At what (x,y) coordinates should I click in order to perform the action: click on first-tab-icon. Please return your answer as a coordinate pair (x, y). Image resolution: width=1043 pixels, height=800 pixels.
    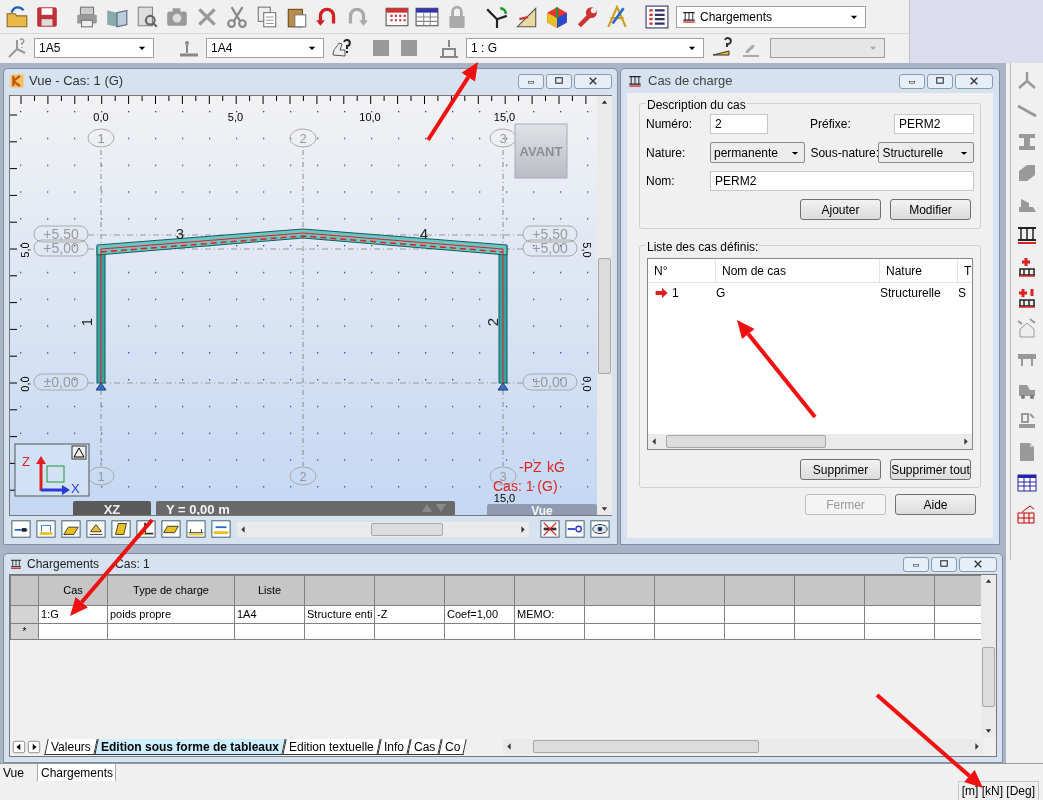
    Looking at the image, I should click on (19, 746).